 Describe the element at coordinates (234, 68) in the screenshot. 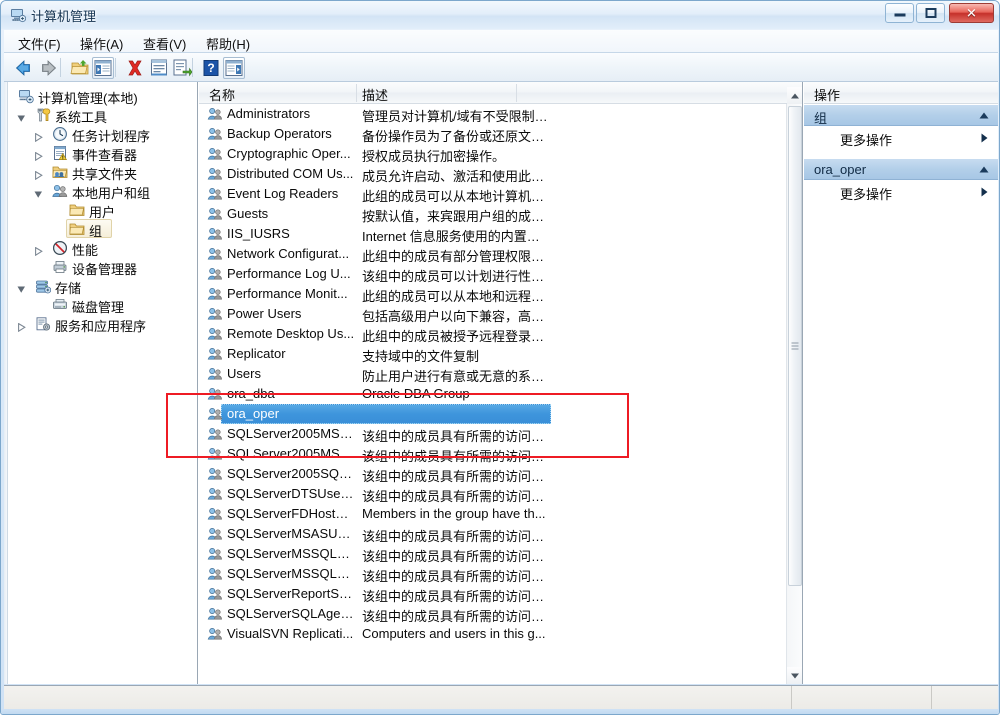

I see `show-action-pane-icon` at that location.